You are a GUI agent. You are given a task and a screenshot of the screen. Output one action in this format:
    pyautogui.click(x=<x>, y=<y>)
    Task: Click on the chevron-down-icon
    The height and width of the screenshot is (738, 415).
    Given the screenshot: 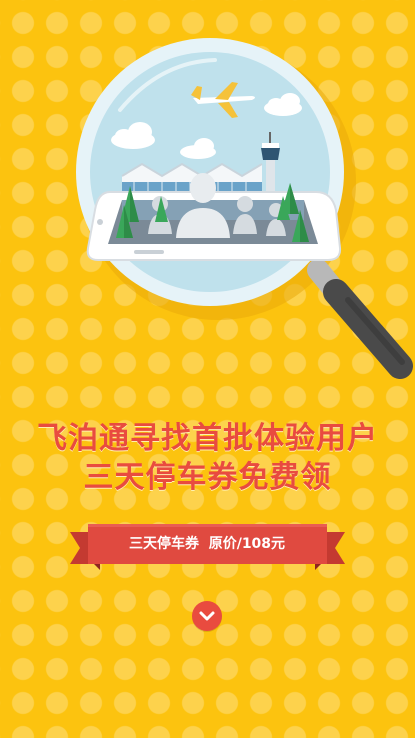 What is the action you would take?
    pyautogui.click(x=207, y=616)
    